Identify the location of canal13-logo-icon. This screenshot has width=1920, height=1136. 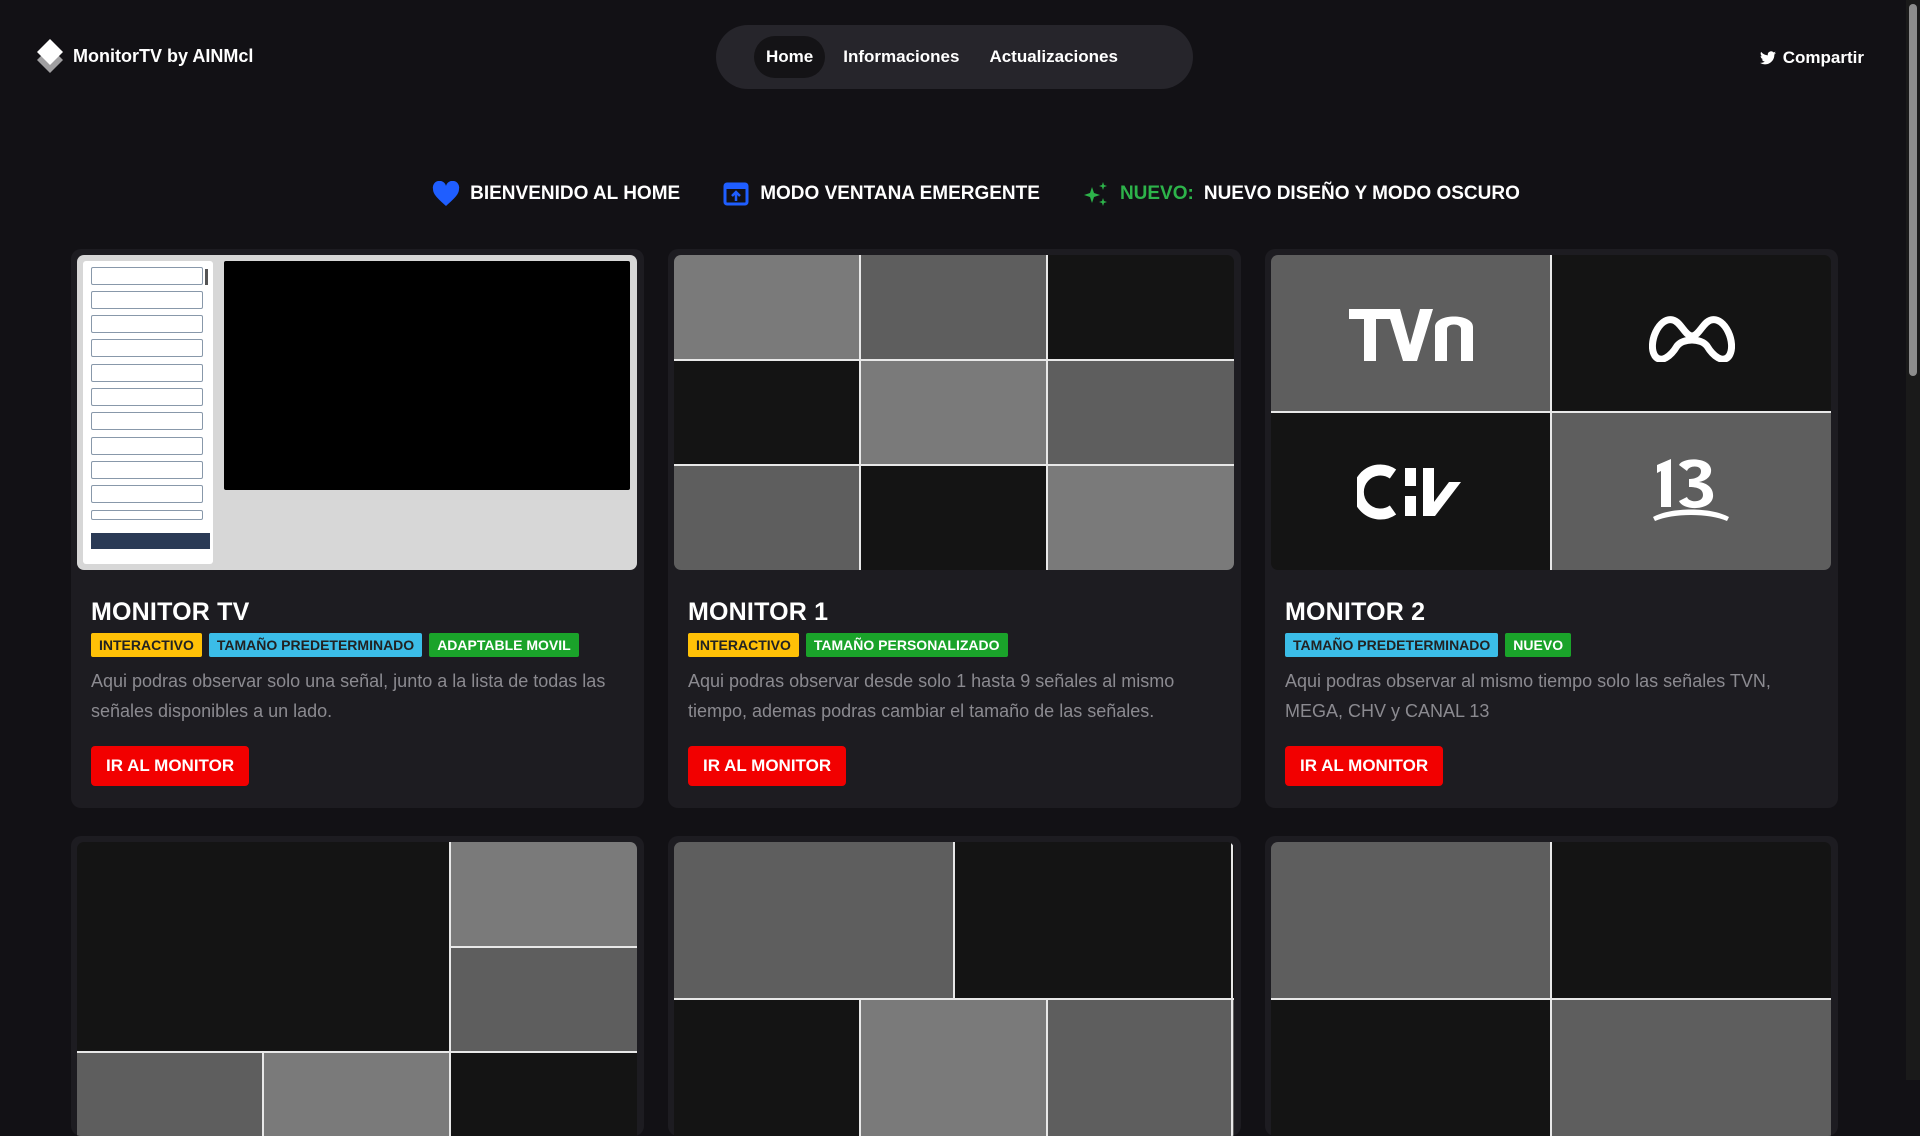
(1691, 490).